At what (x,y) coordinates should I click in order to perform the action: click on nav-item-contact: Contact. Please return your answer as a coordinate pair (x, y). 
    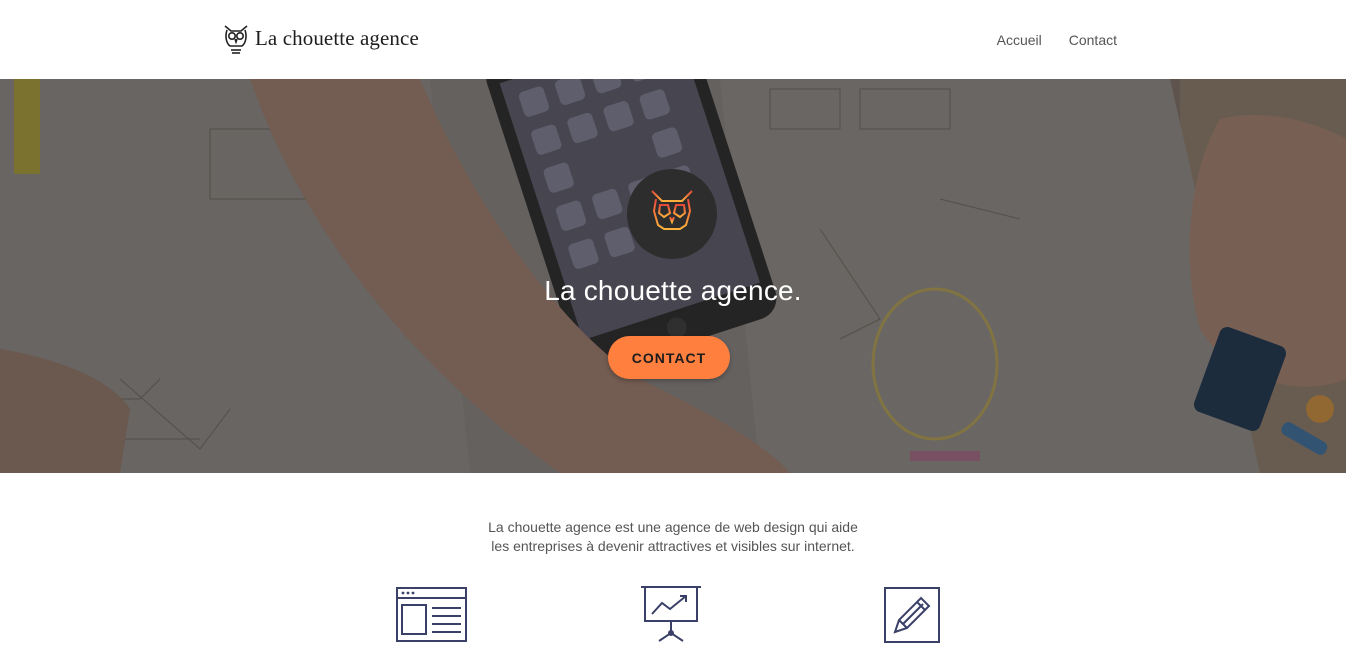
    Looking at the image, I should click on (1093, 40).